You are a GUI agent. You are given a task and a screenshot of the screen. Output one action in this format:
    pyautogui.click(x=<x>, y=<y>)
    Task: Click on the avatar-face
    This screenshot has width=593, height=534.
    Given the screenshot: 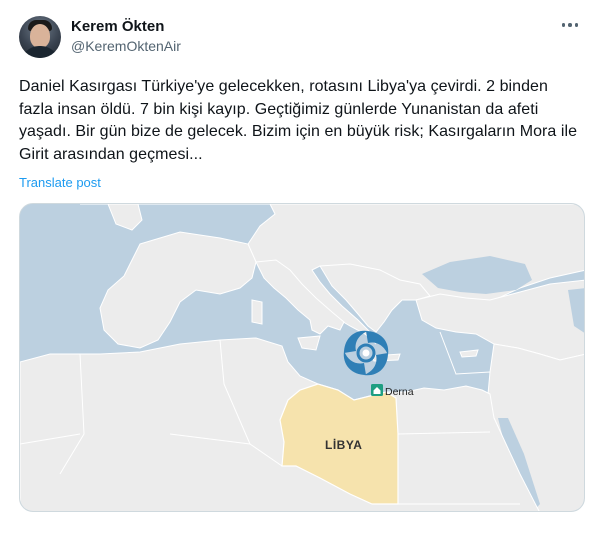 What is the action you would take?
    pyautogui.click(x=40, y=36)
    